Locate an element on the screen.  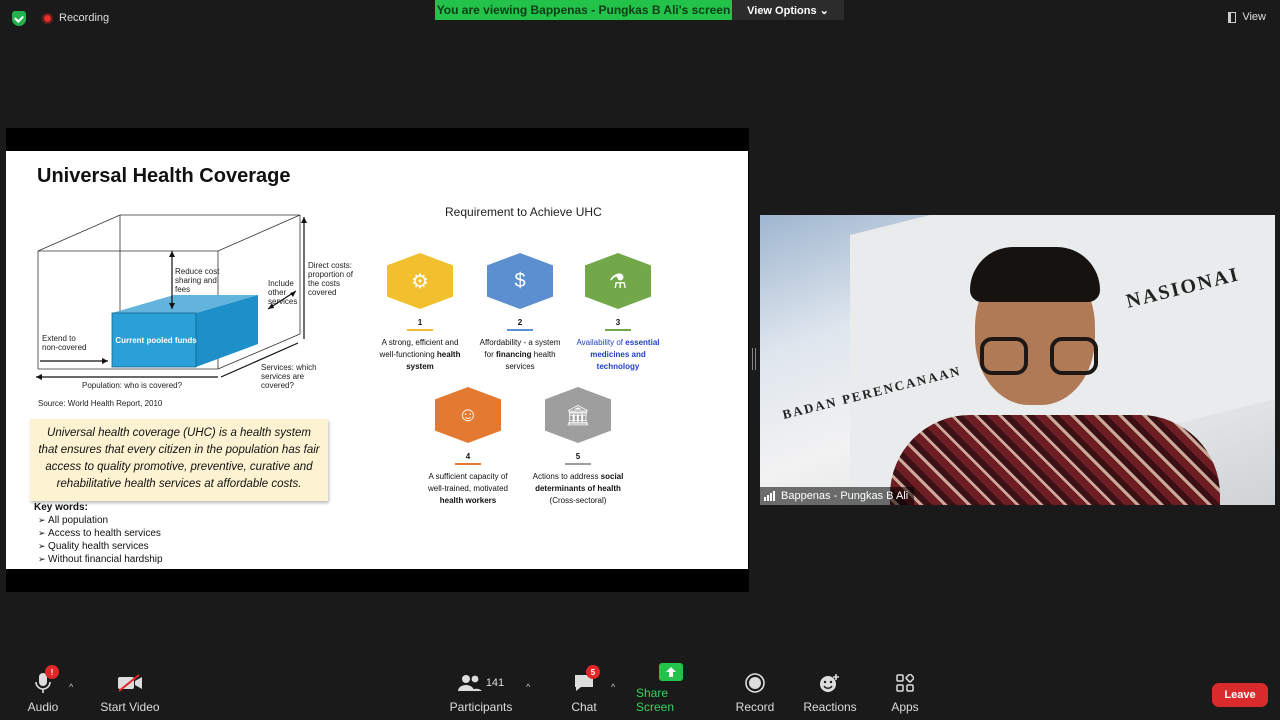
chat-icon: 5 is located at coordinates (585, 680).